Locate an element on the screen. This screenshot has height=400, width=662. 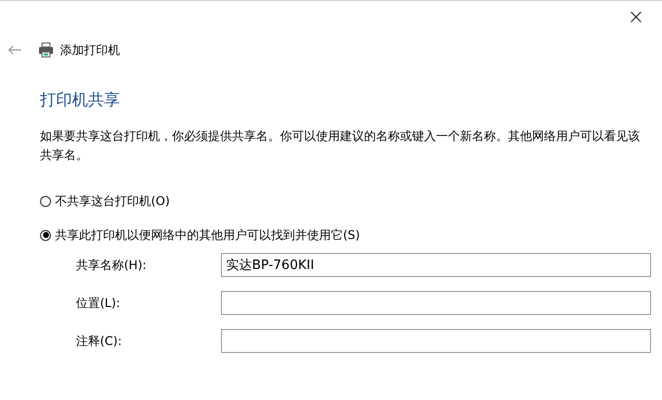
printer-icon is located at coordinates (46, 50).